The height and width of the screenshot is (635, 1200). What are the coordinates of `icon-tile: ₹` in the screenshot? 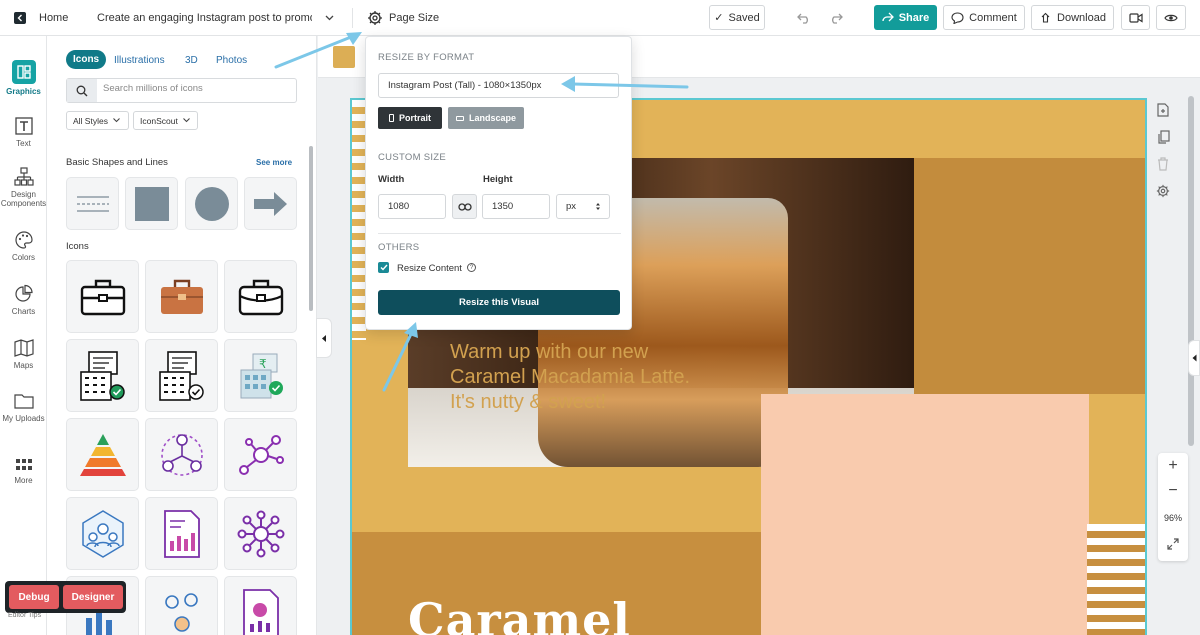 It's located at (260, 375).